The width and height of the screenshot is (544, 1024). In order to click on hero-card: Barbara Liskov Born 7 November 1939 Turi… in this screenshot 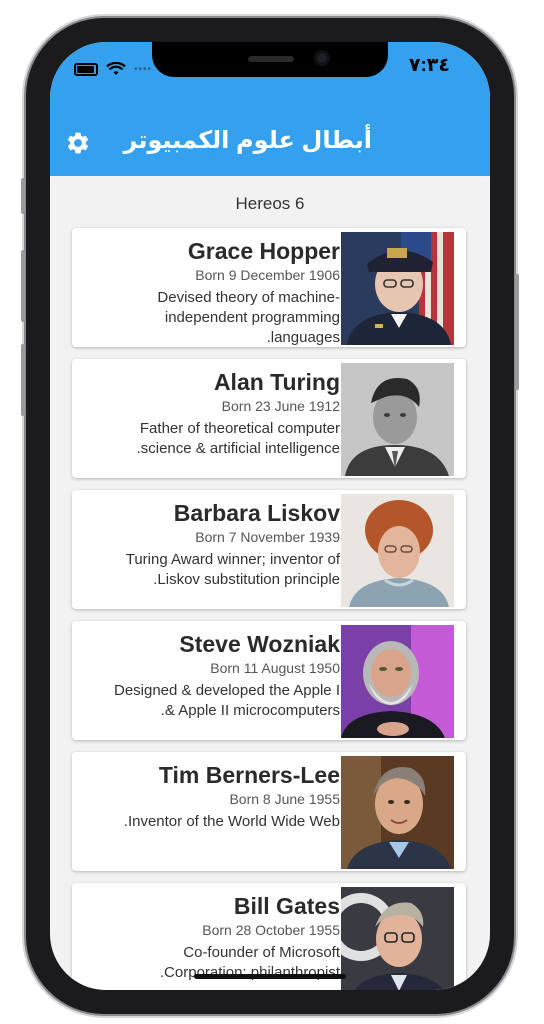, I will do `click(269, 549)`.